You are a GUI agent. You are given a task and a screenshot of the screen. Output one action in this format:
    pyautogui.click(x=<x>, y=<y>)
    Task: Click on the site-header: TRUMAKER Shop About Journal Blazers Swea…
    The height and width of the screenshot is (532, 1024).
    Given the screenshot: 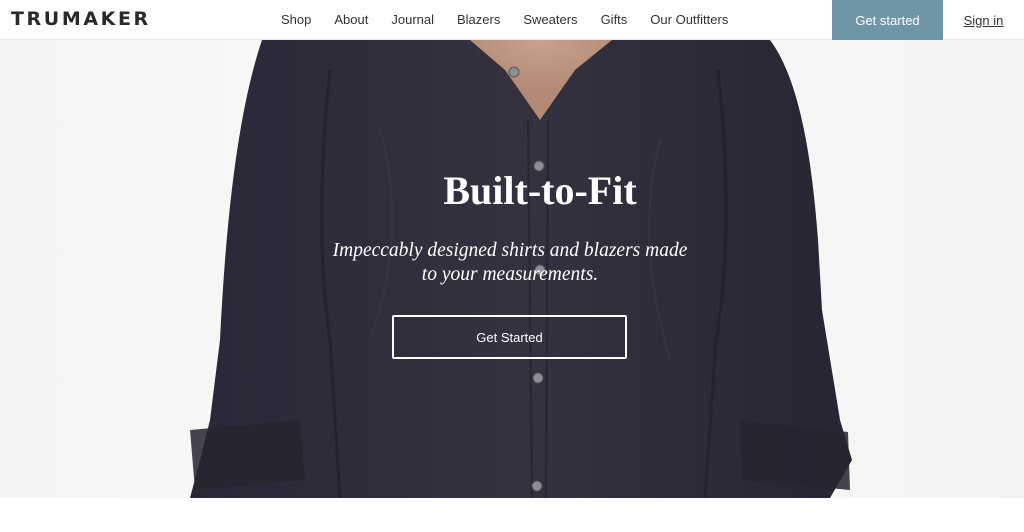 What is the action you would take?
    pyautogui.click(x=512, y=20)
    